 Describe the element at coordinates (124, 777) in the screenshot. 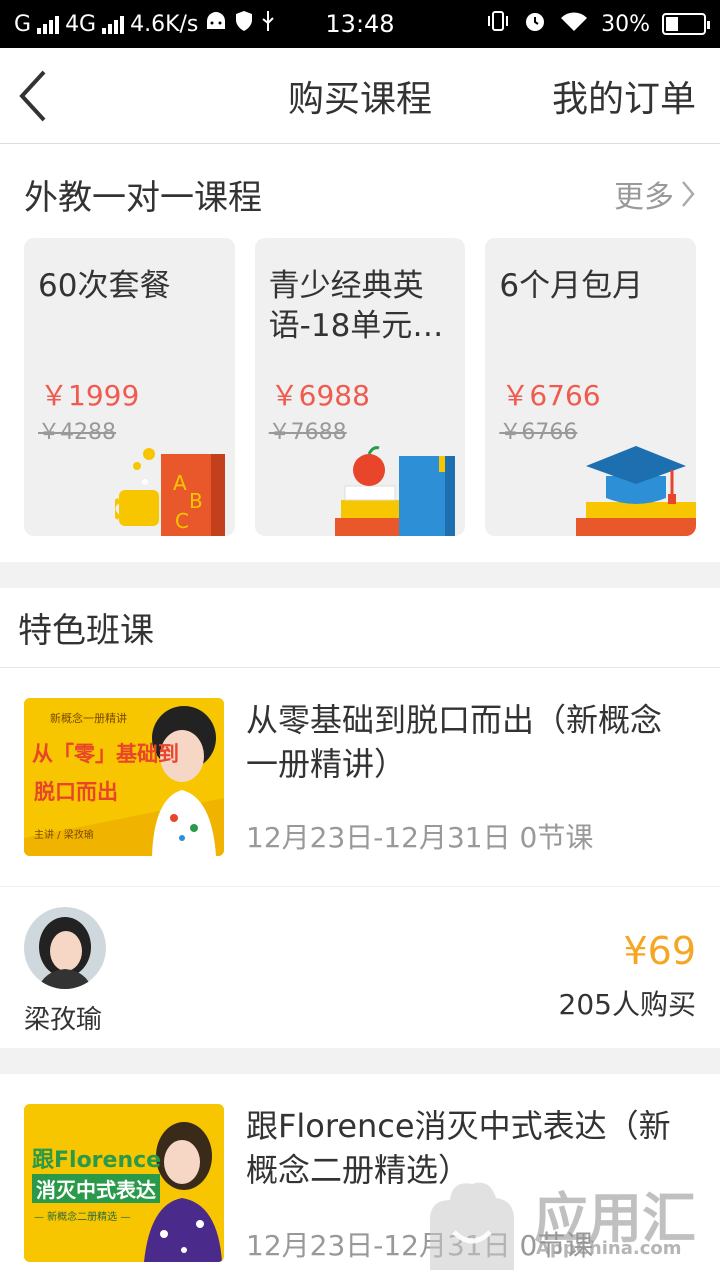

I see `course-thumbnail: 新概念一册精讲 从「零」基础到 脱口而出 主讲 / 梁孜瑜` at that location.